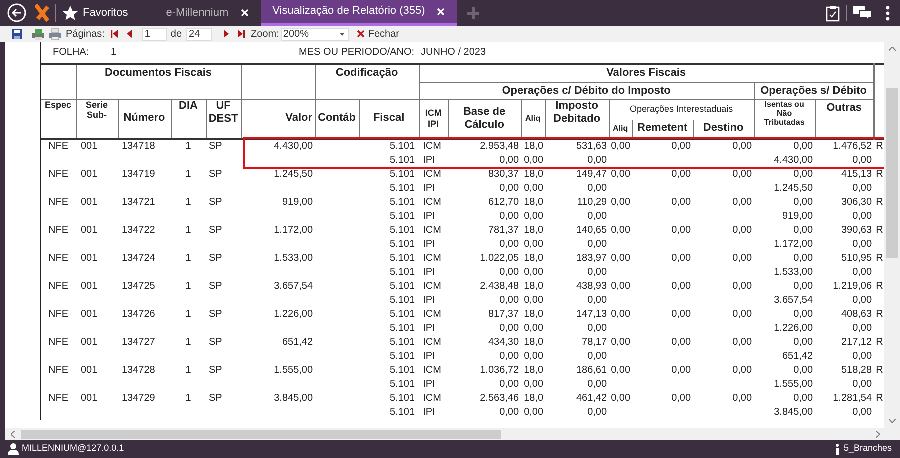 Image resolution: width=900 pixels, height=458 pixels. Describe the element at coordinates (863, 13) in the screenshot. I see `chat-icon` at that location.